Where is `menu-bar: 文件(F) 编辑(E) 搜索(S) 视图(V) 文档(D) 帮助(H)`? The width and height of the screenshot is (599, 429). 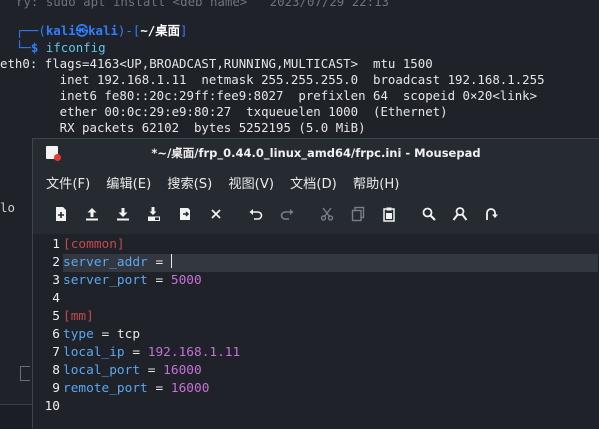
menu-bar: 文件(F) 编辑(E) 搜索(S) 视图(V) 文档(D) 帮助(H) is located at coordinates (316, 182).